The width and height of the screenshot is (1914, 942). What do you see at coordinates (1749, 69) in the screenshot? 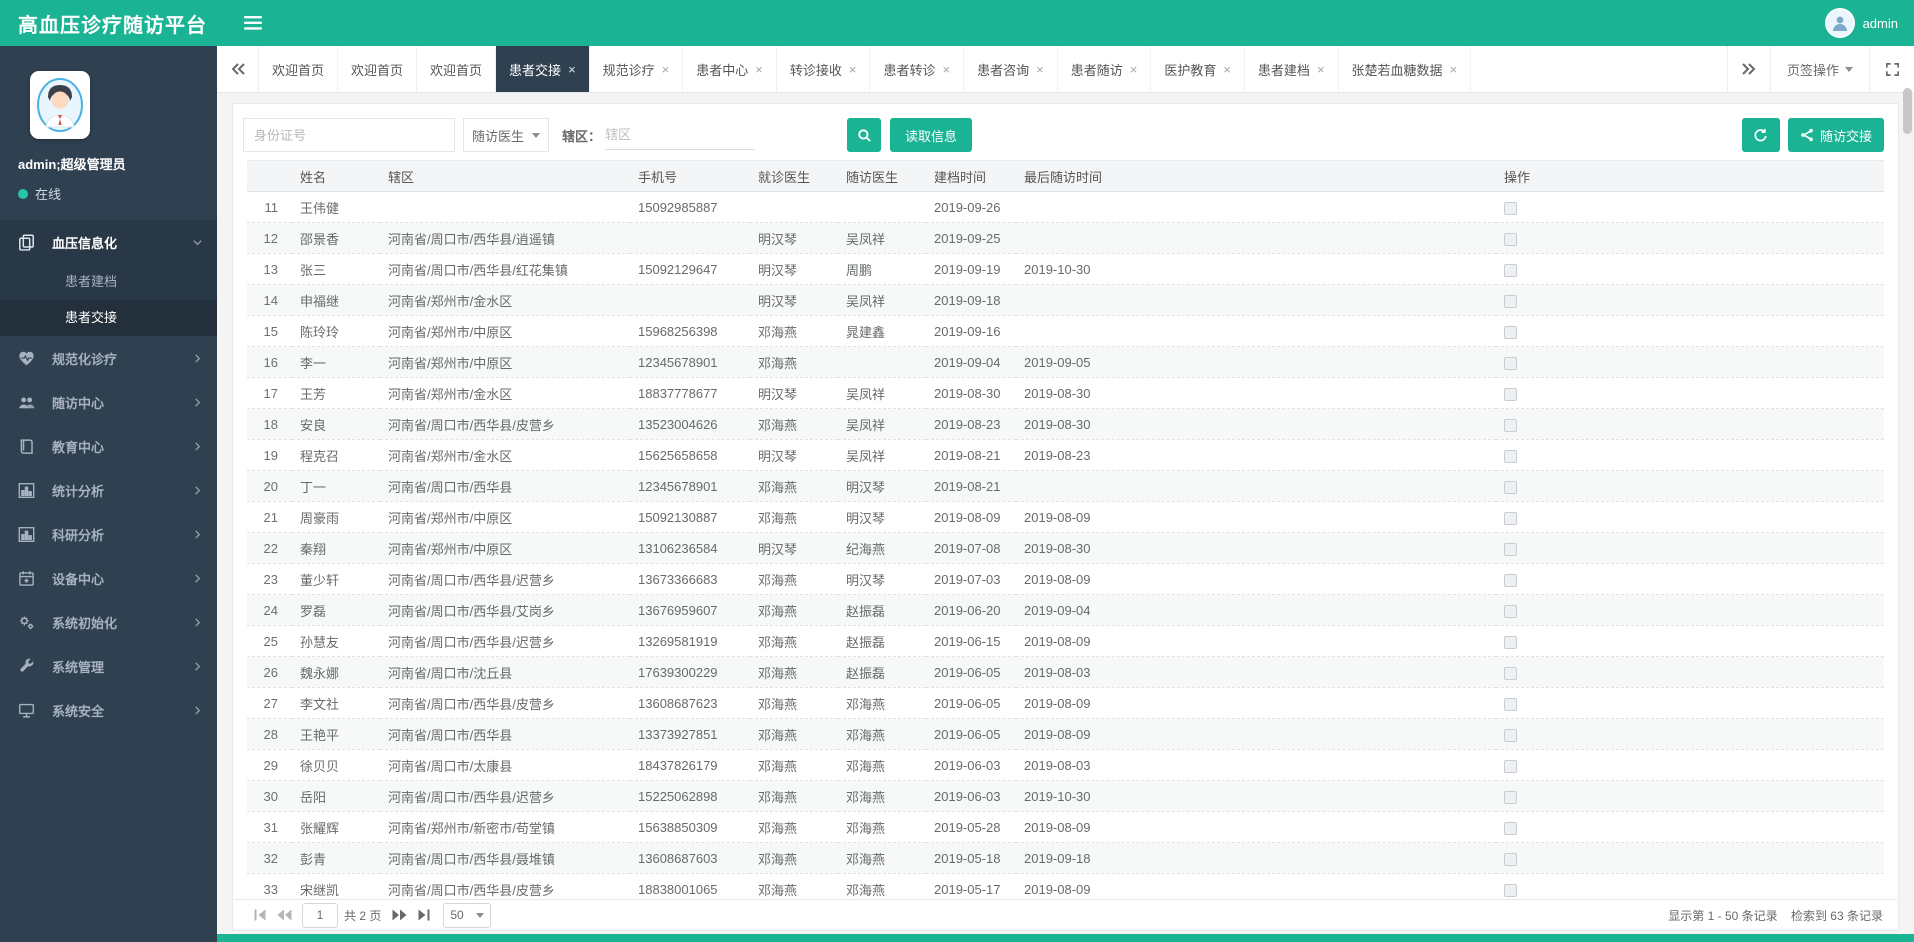
I see `scroll-tabs-right-icon` at bounding box center [1749, 69].